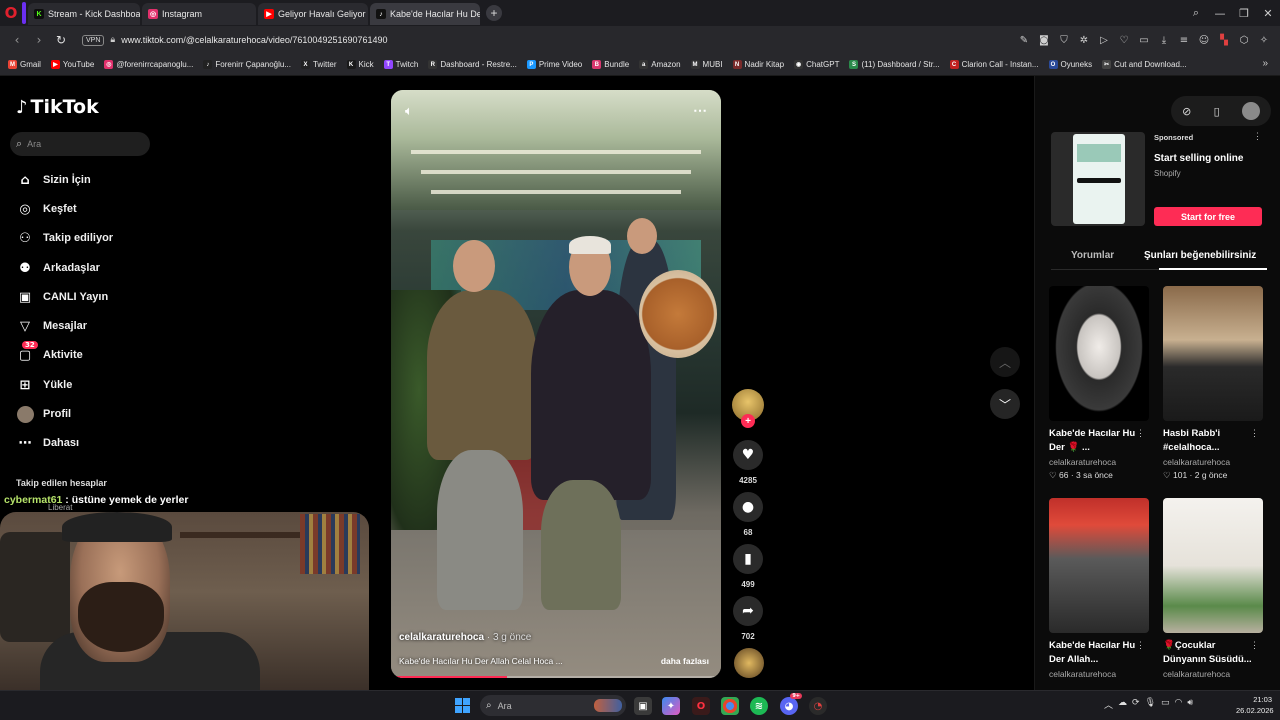 This screenshot has width=1280, height=720. What do you see at coordinates (701, 706) in the screenshot?
I see `opera-taskbar-icon: O` at bounding box center [701, 706].